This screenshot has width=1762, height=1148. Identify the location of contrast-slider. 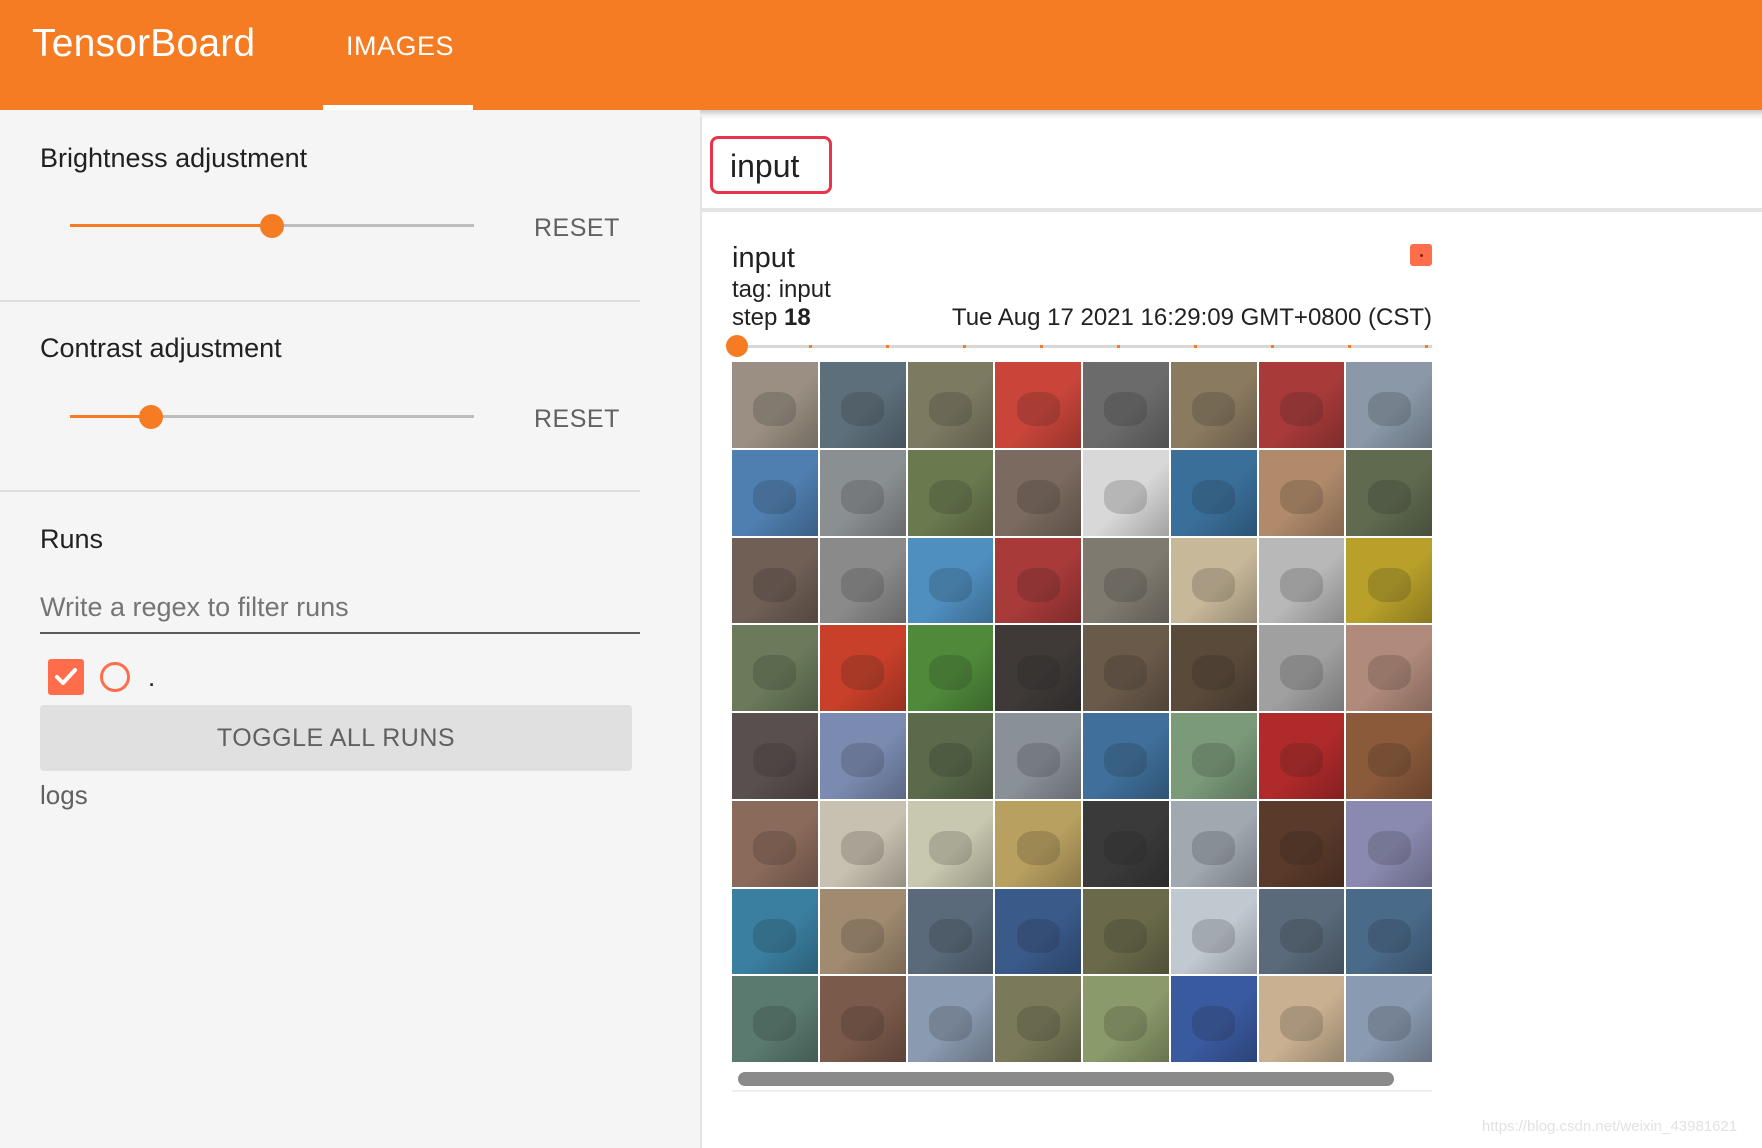
(272, 417).